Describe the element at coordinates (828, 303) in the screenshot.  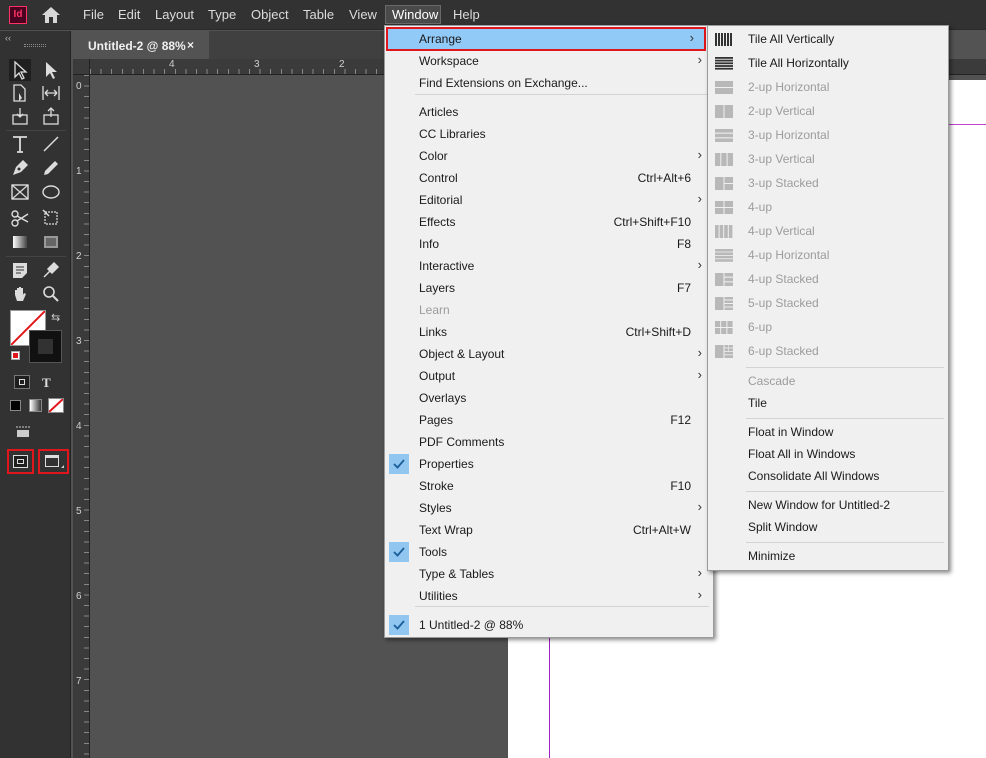
I see `arrange-item-5-up-stacked: 5-up Stacked` at that location.